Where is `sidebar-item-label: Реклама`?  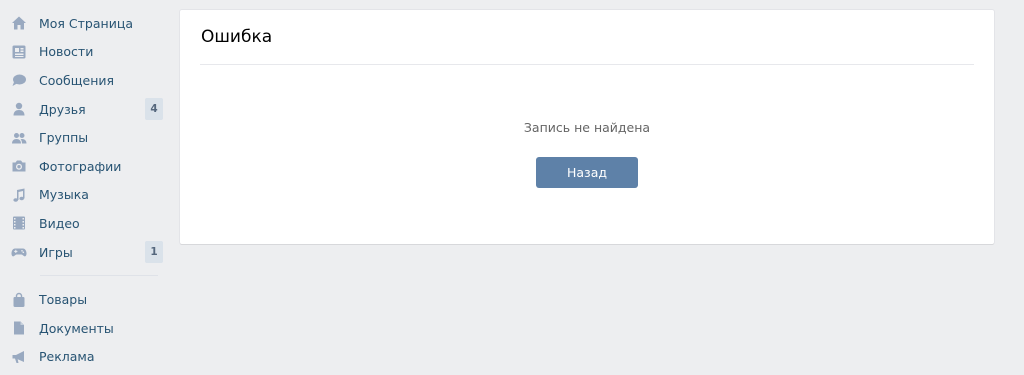 sidebar-item-label: Реклама is located at coordinates (67, 357).